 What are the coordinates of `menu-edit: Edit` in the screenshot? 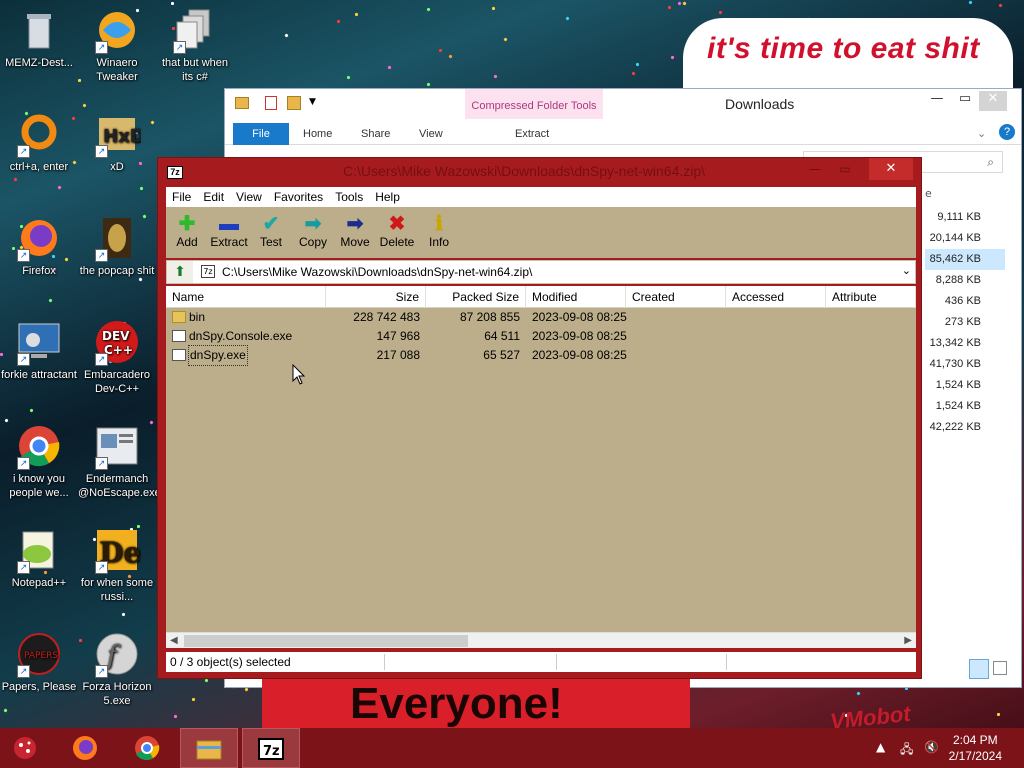 It's located at (213, 197).